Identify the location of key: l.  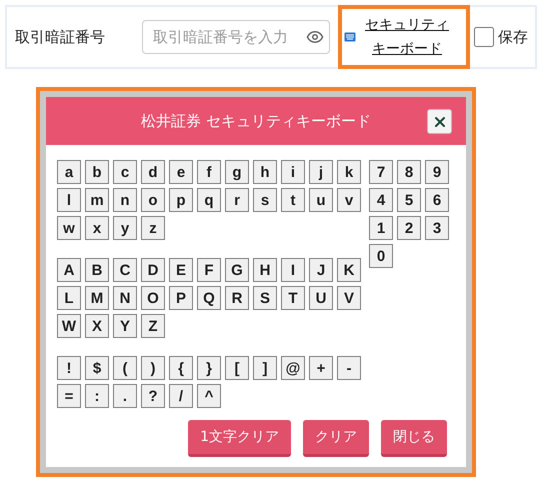
(69, 200).